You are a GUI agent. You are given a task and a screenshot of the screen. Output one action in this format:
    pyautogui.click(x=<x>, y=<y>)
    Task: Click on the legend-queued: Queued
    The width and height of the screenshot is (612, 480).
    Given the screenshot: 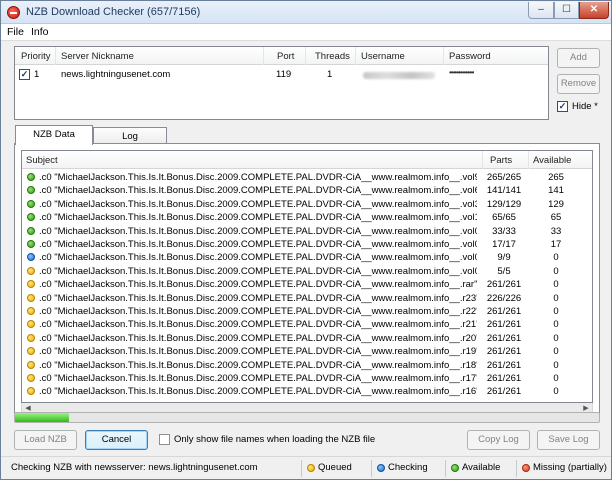 What is the action you would take?
    pyautogui.click(x=335, y=467)
    